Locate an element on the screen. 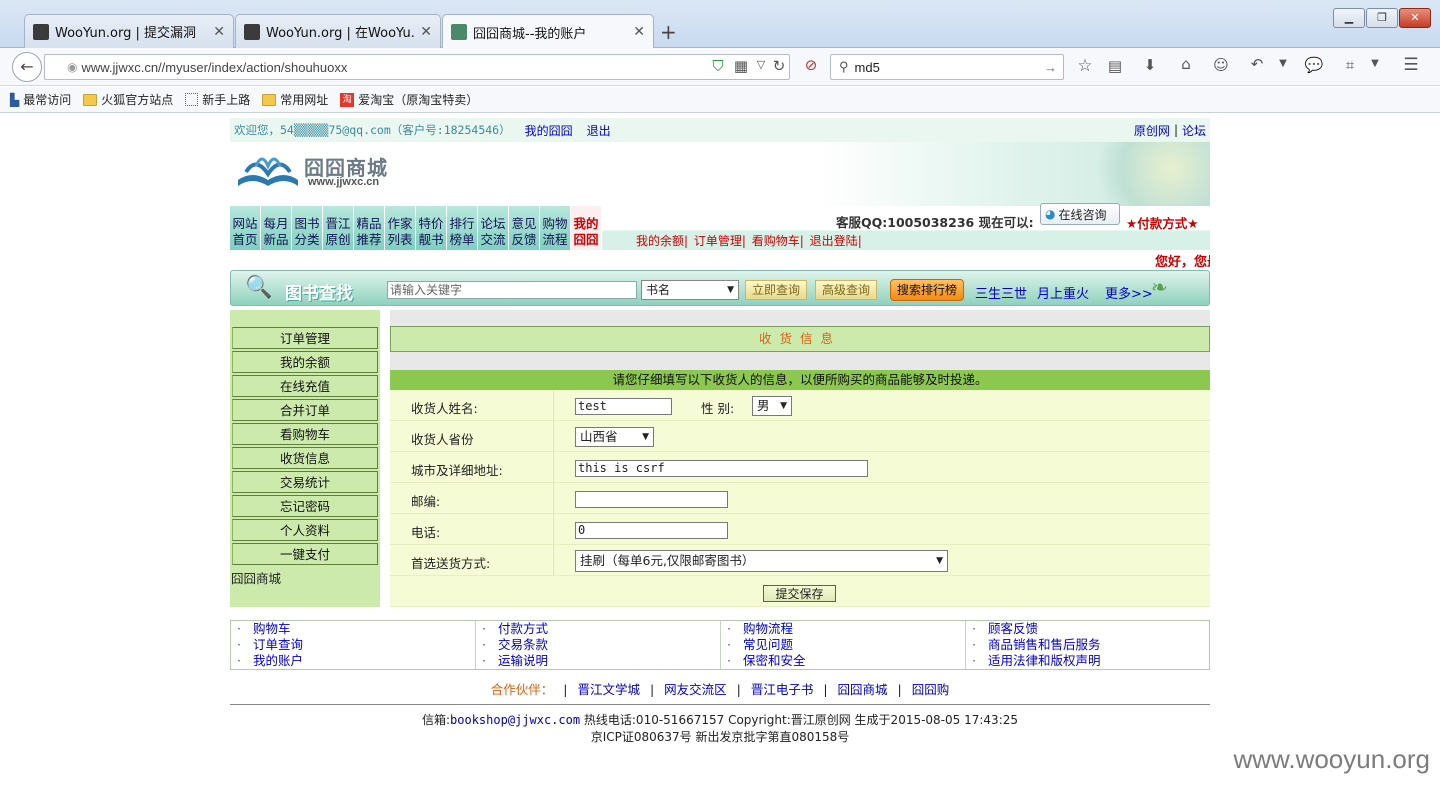  reading-list-icon: ▤ is located at coordinates (1115, 66).